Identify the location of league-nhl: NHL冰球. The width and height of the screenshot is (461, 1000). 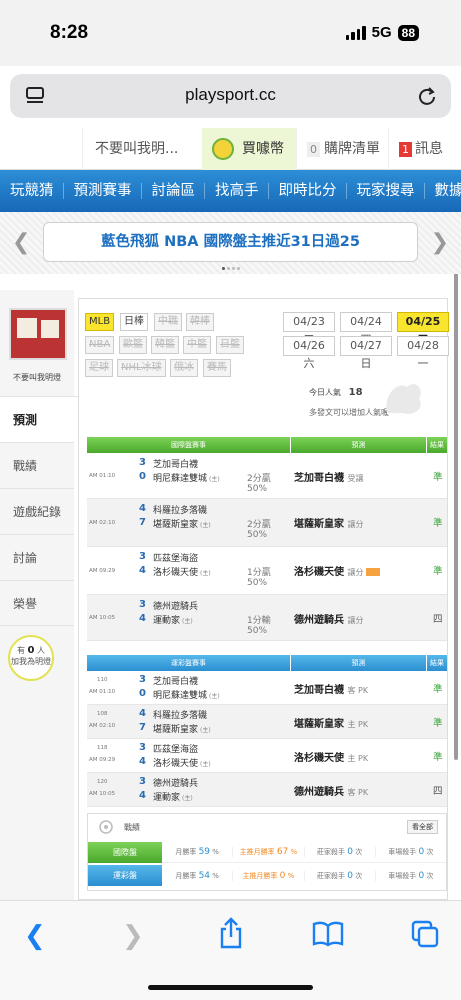
(141, 368).